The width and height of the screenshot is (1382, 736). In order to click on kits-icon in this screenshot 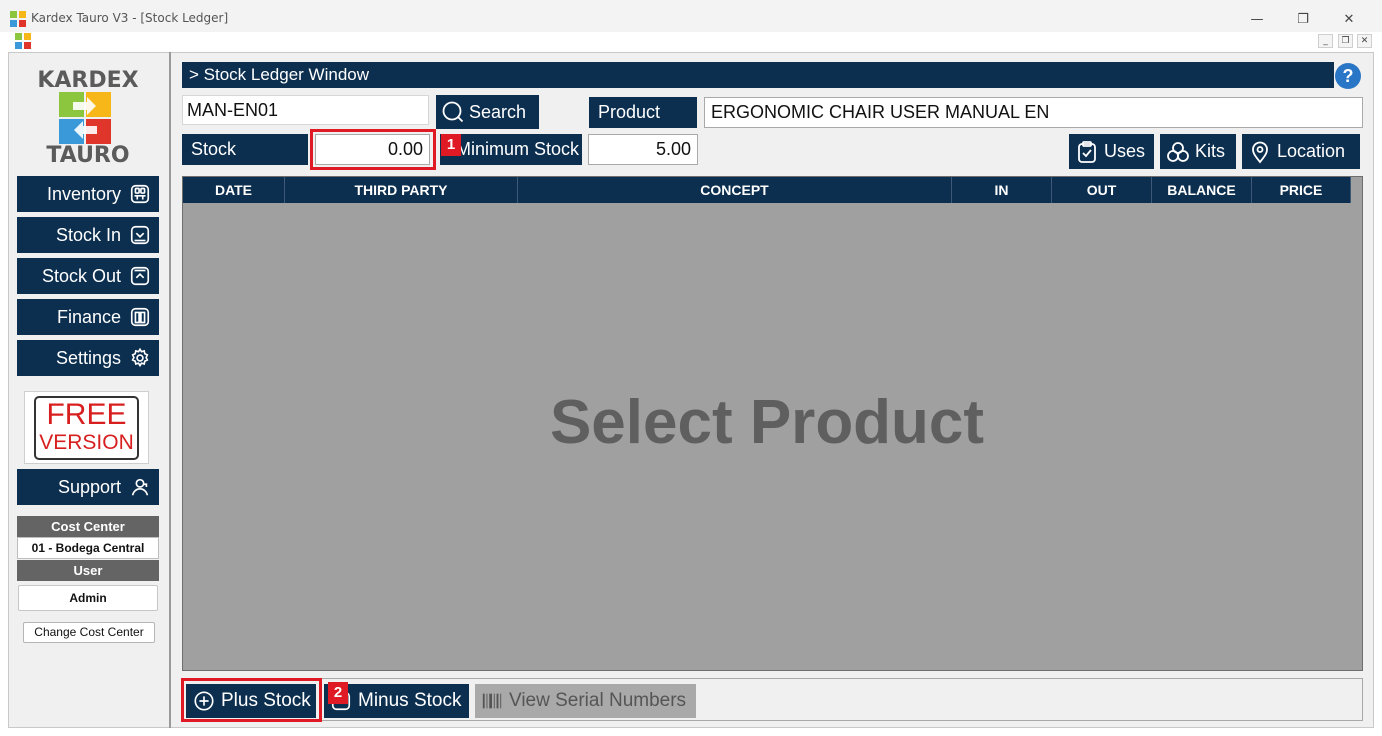, I will do `click(1178, 151)`.